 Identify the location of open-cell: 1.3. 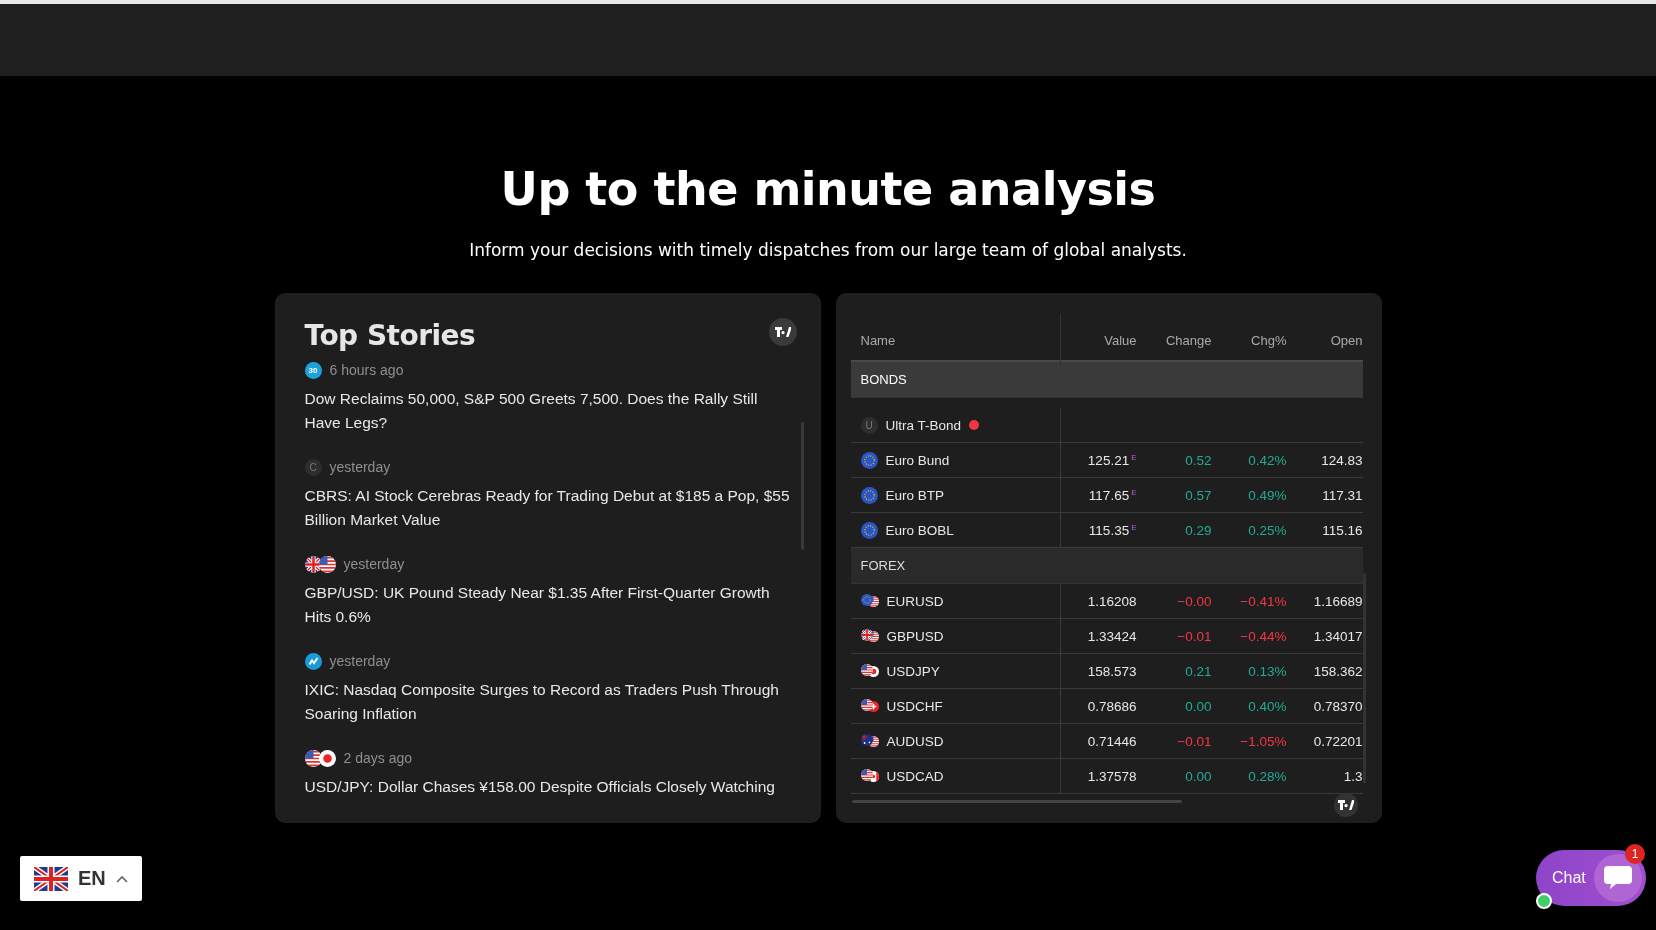
(1353, 776).